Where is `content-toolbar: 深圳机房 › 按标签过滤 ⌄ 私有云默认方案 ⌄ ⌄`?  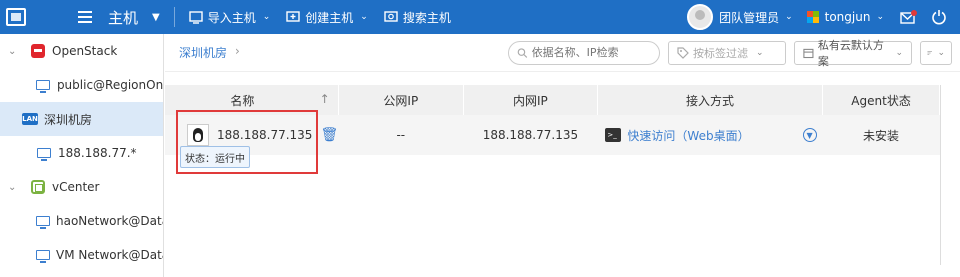
content-toolbar: 深圳机房 › 按标签过滤 ⌄ 私有云默认方案 ⌄ ⌄ is located at coordinates (562, 53).